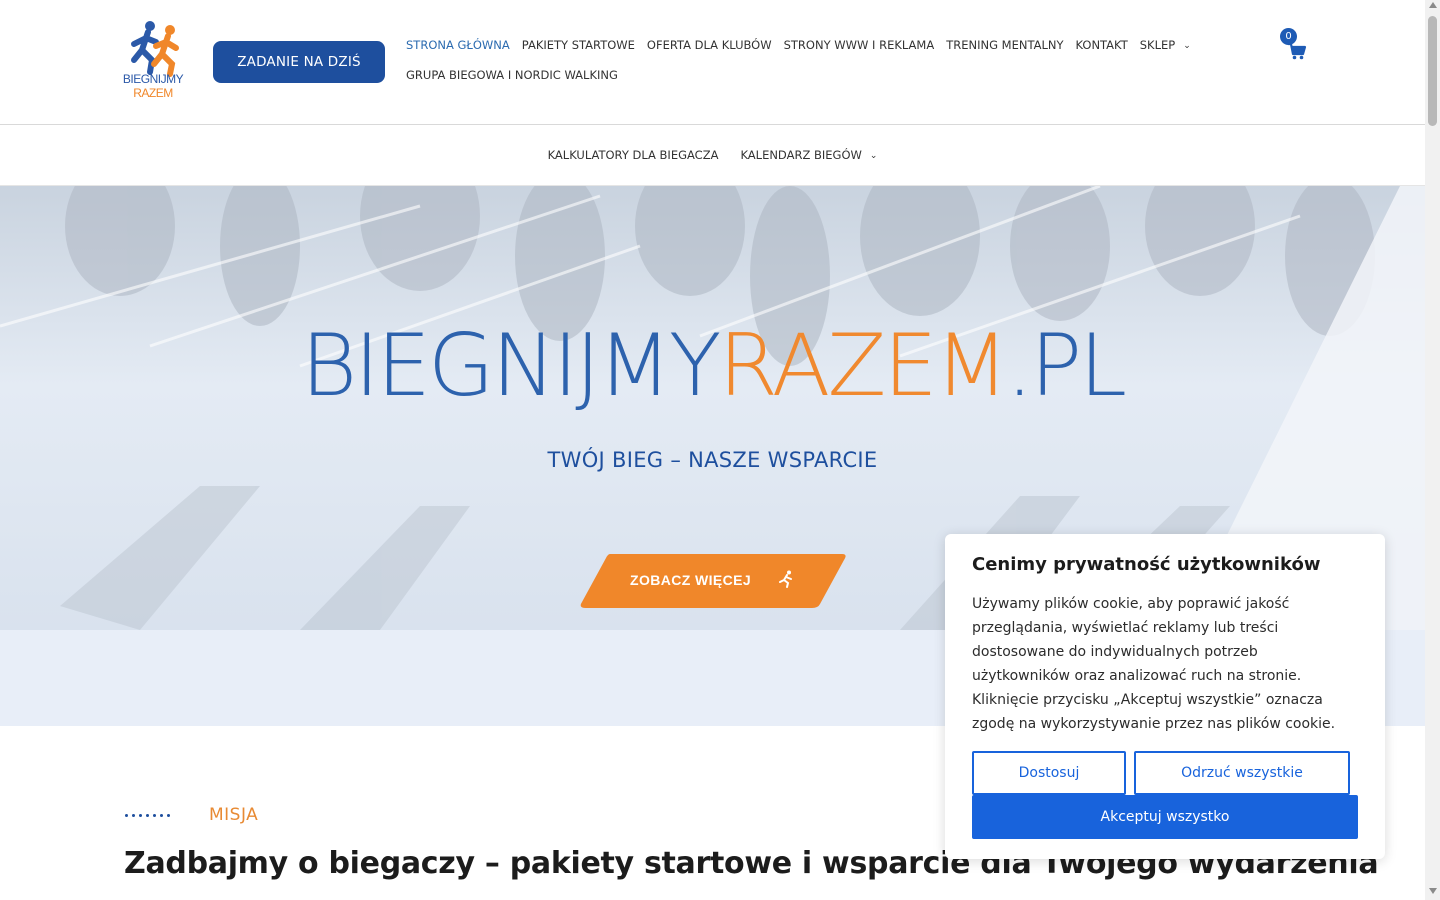  Describe the element at coordinates (1242, 773) in the screenshot. I see `cookie-reject-all-button: Odrzuć wszystkie` at that location.